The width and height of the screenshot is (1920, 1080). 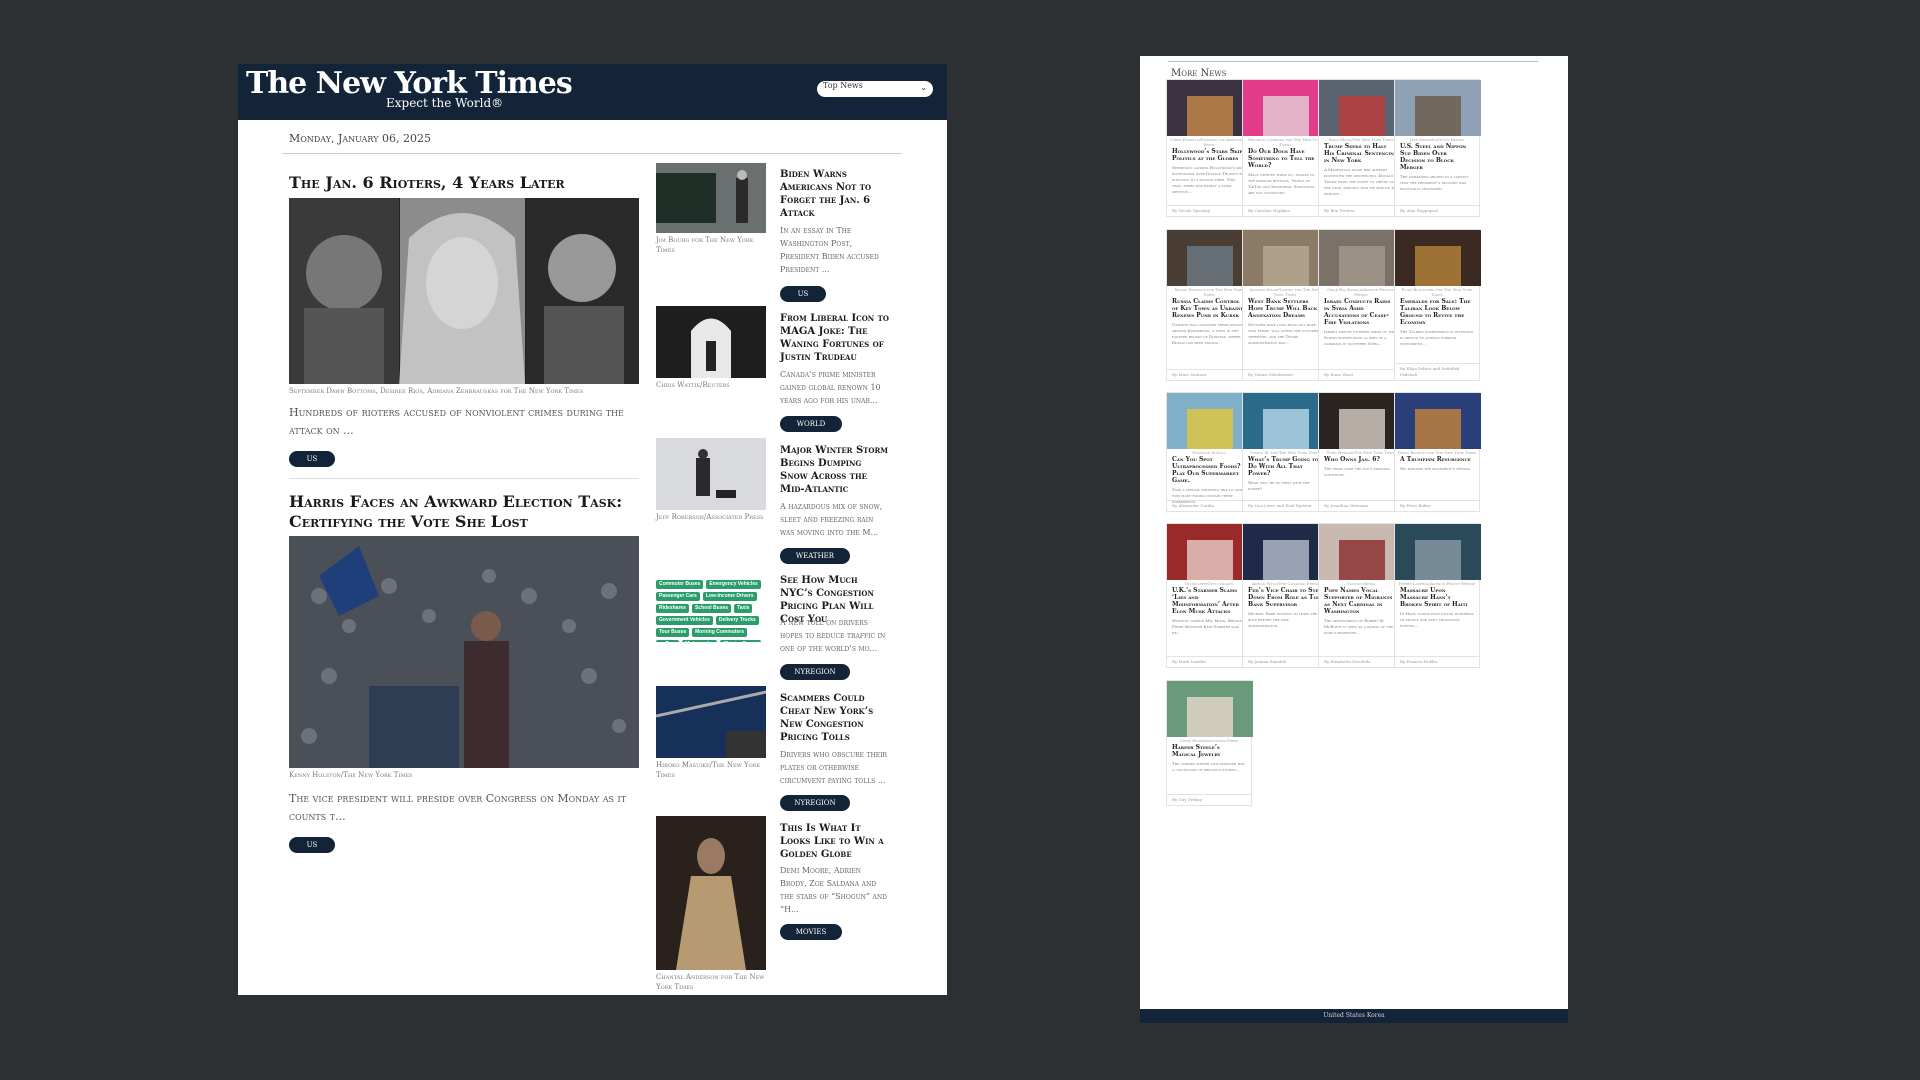 I want to click on side-photo-winter-storm, so click(x=711, y=474).